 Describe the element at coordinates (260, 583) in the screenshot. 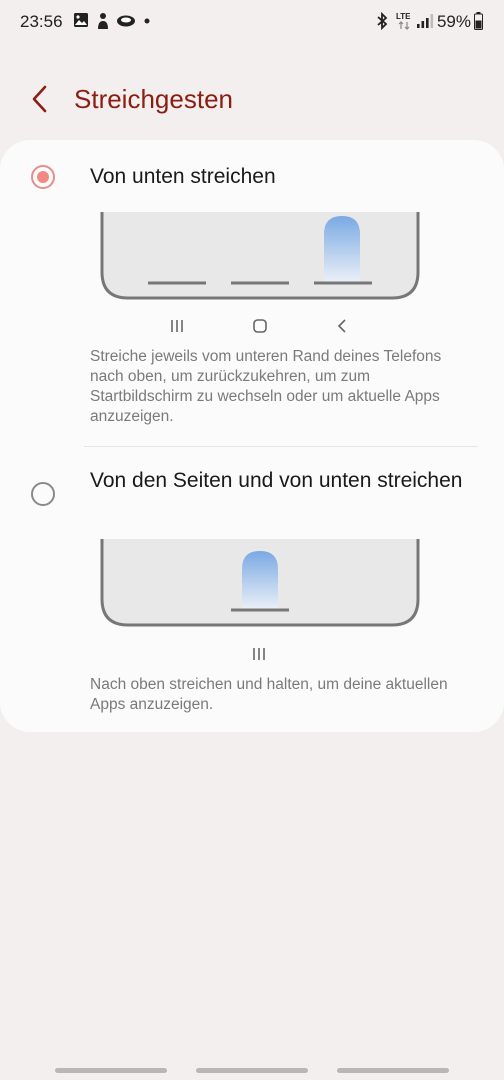

I see `swipe-from-sides-illustration` at that location.